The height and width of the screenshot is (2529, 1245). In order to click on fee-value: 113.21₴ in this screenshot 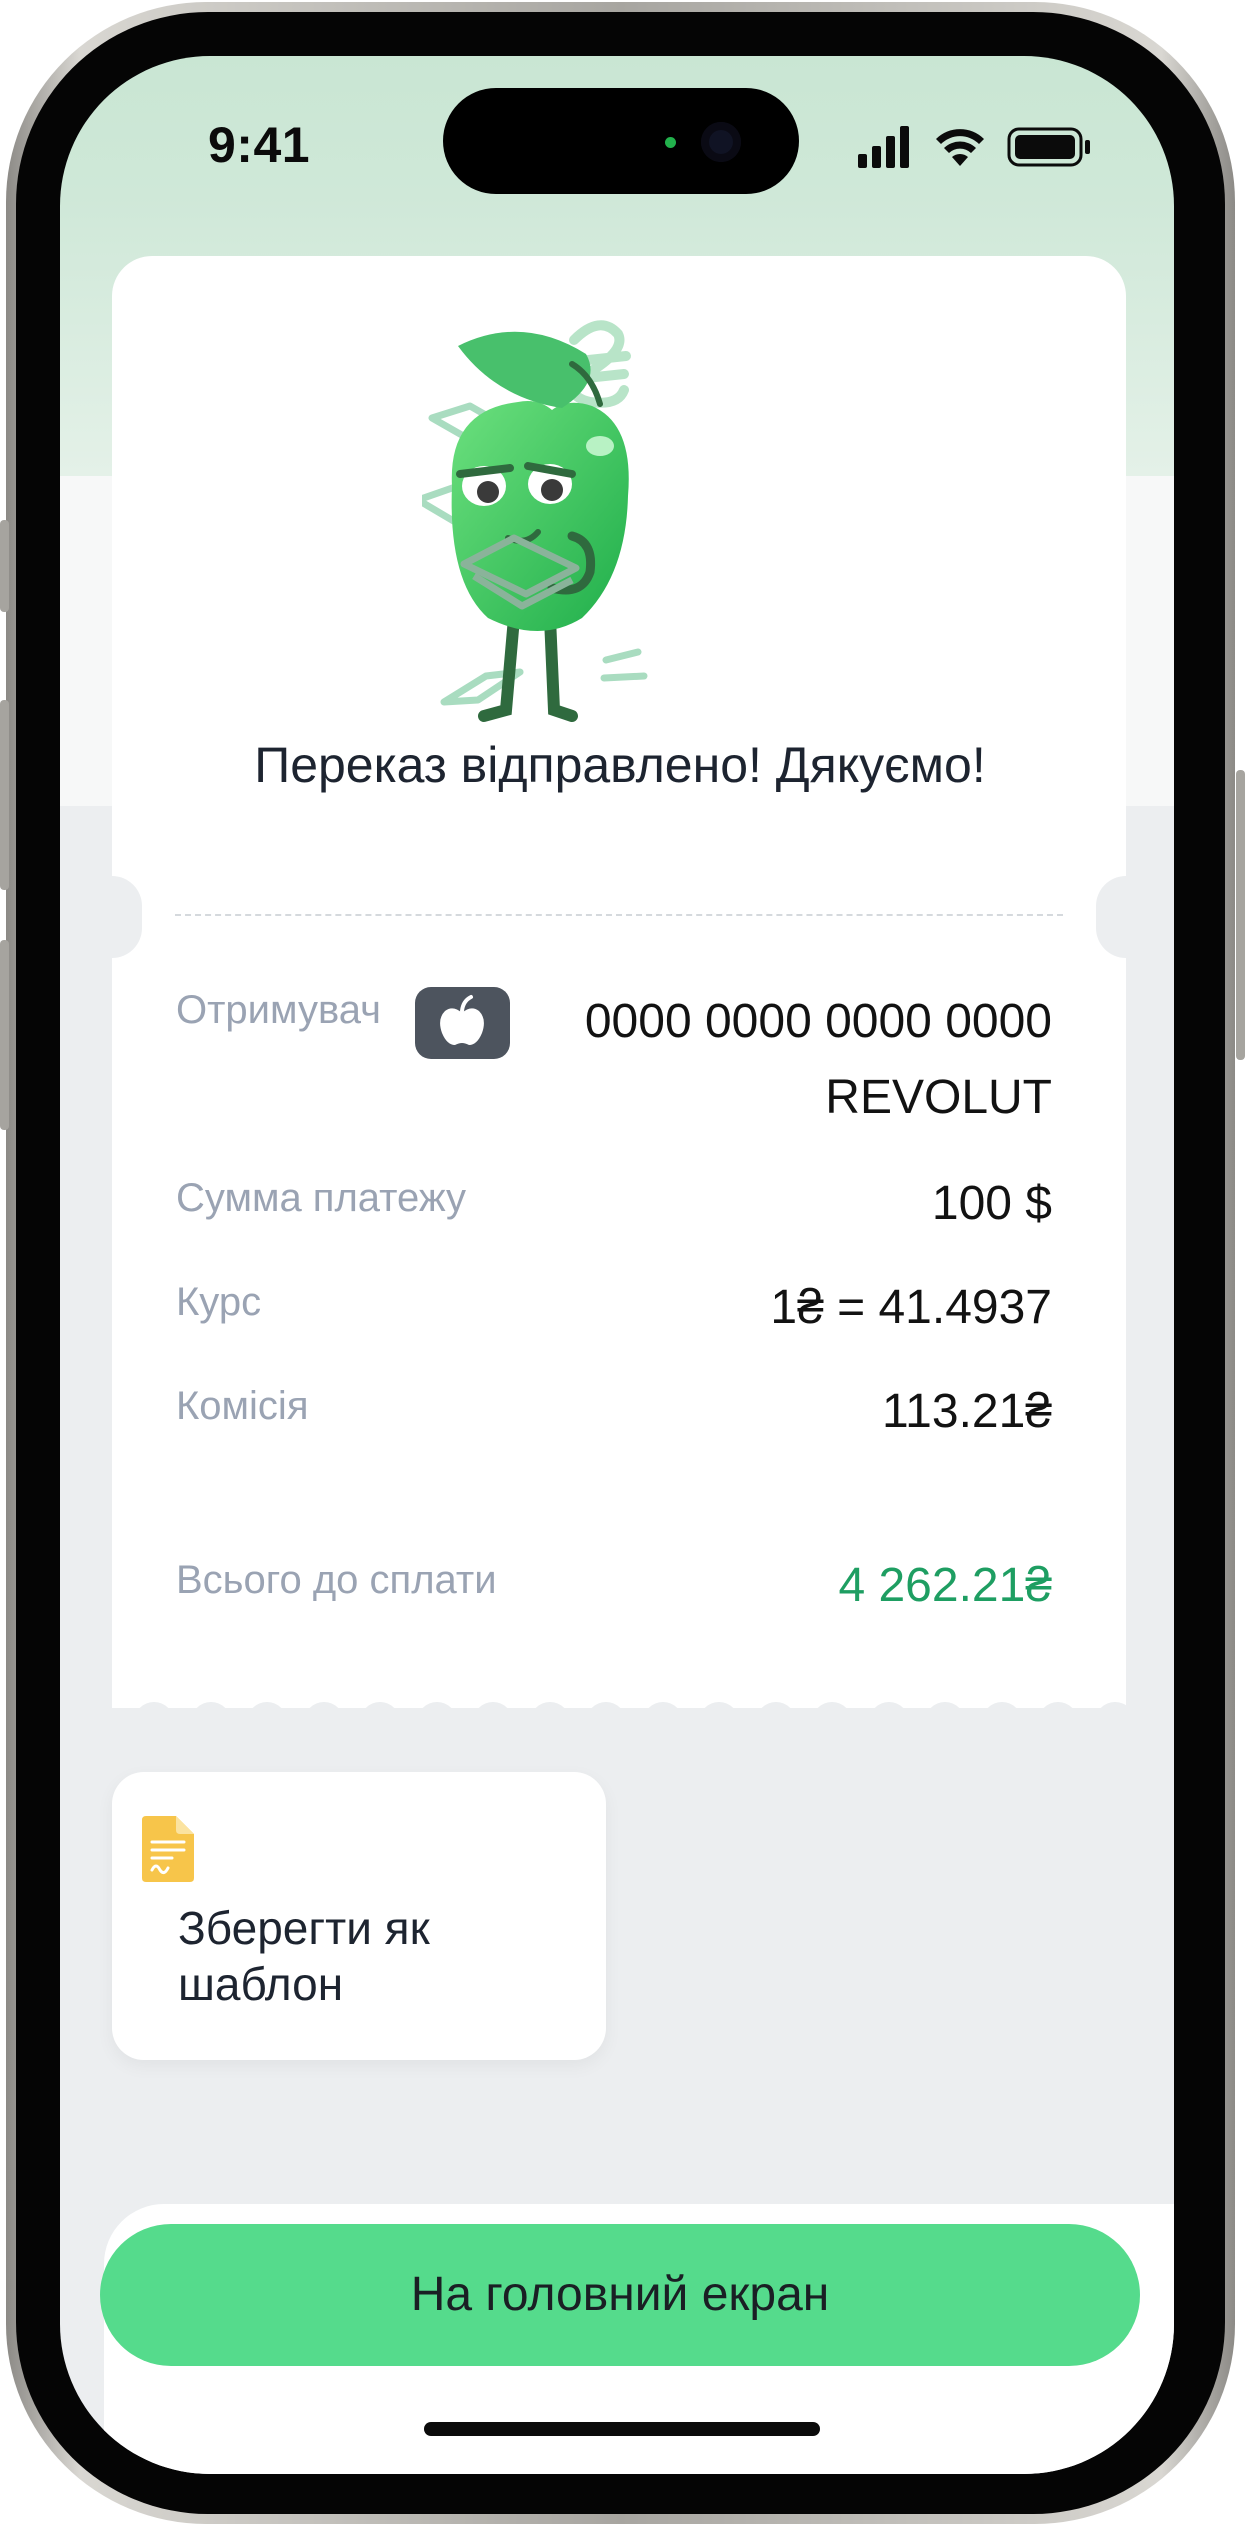, I will do `click(967, 1411)`.